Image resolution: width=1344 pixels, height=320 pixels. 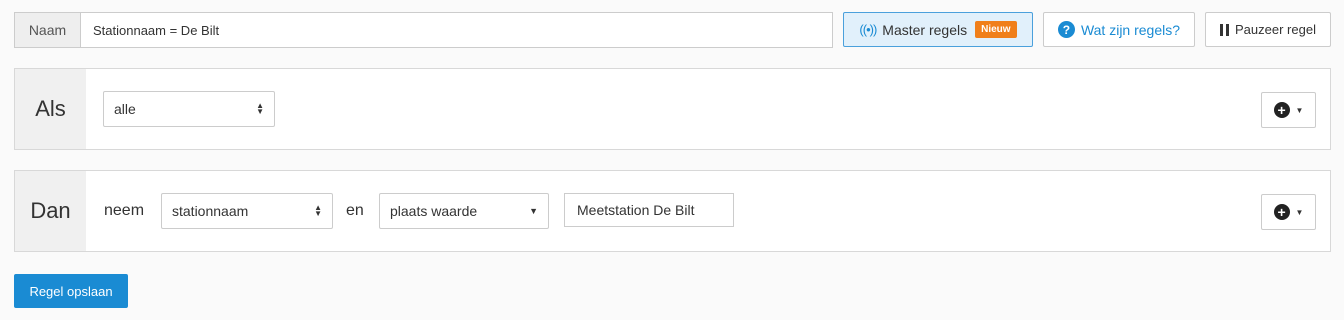 I want to click on and-word: en, so click(x=355, y=210).